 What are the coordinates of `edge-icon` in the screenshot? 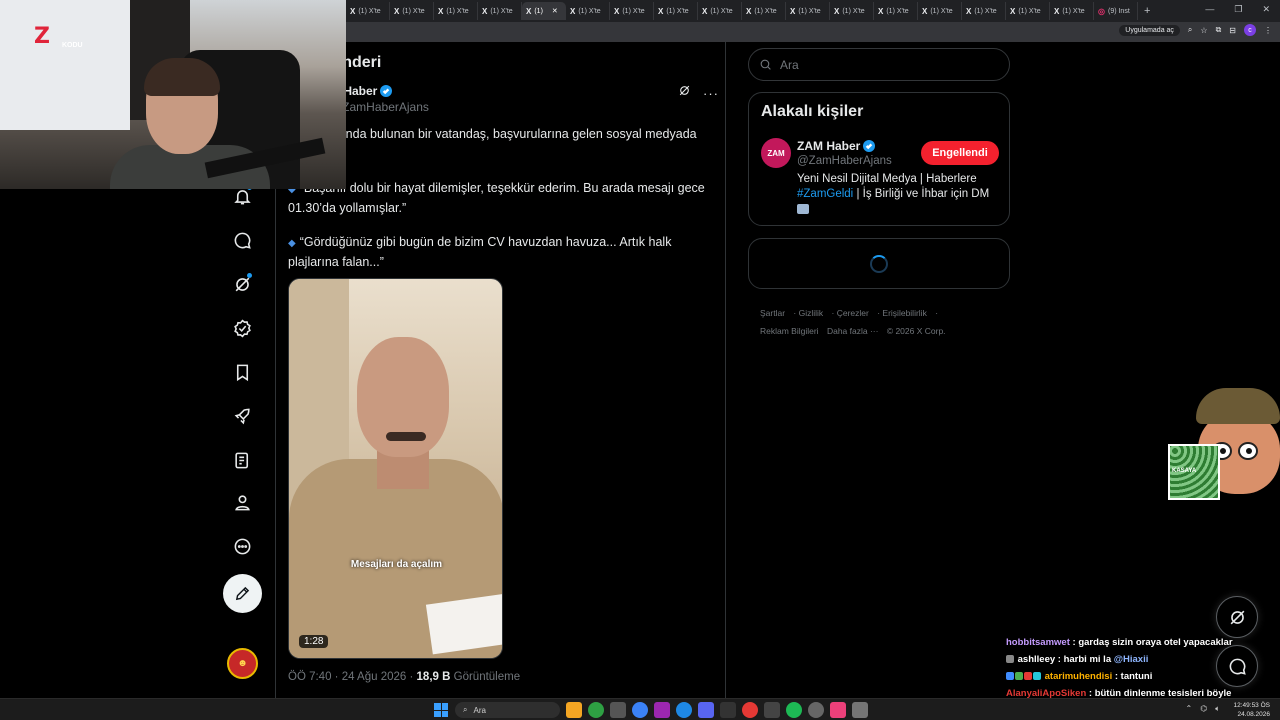 It's located at (640, 710).